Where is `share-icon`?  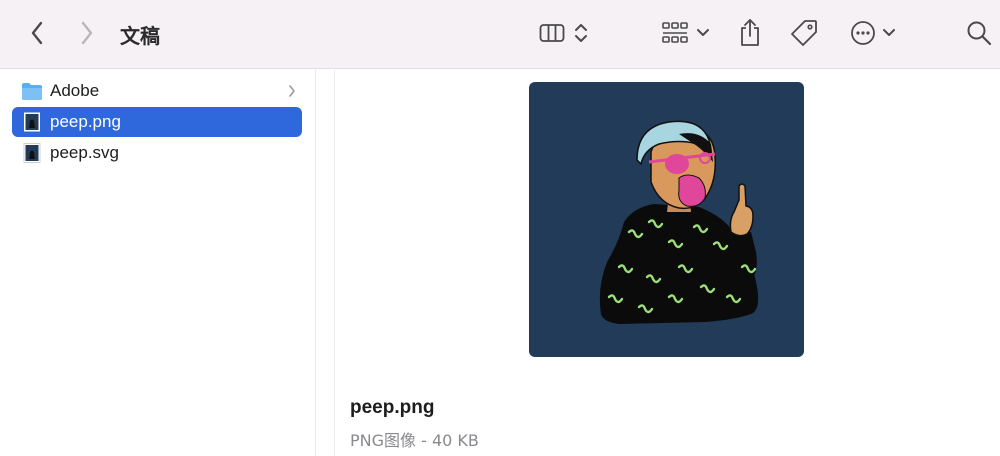 share-icon is located at coordinates (750, 32).